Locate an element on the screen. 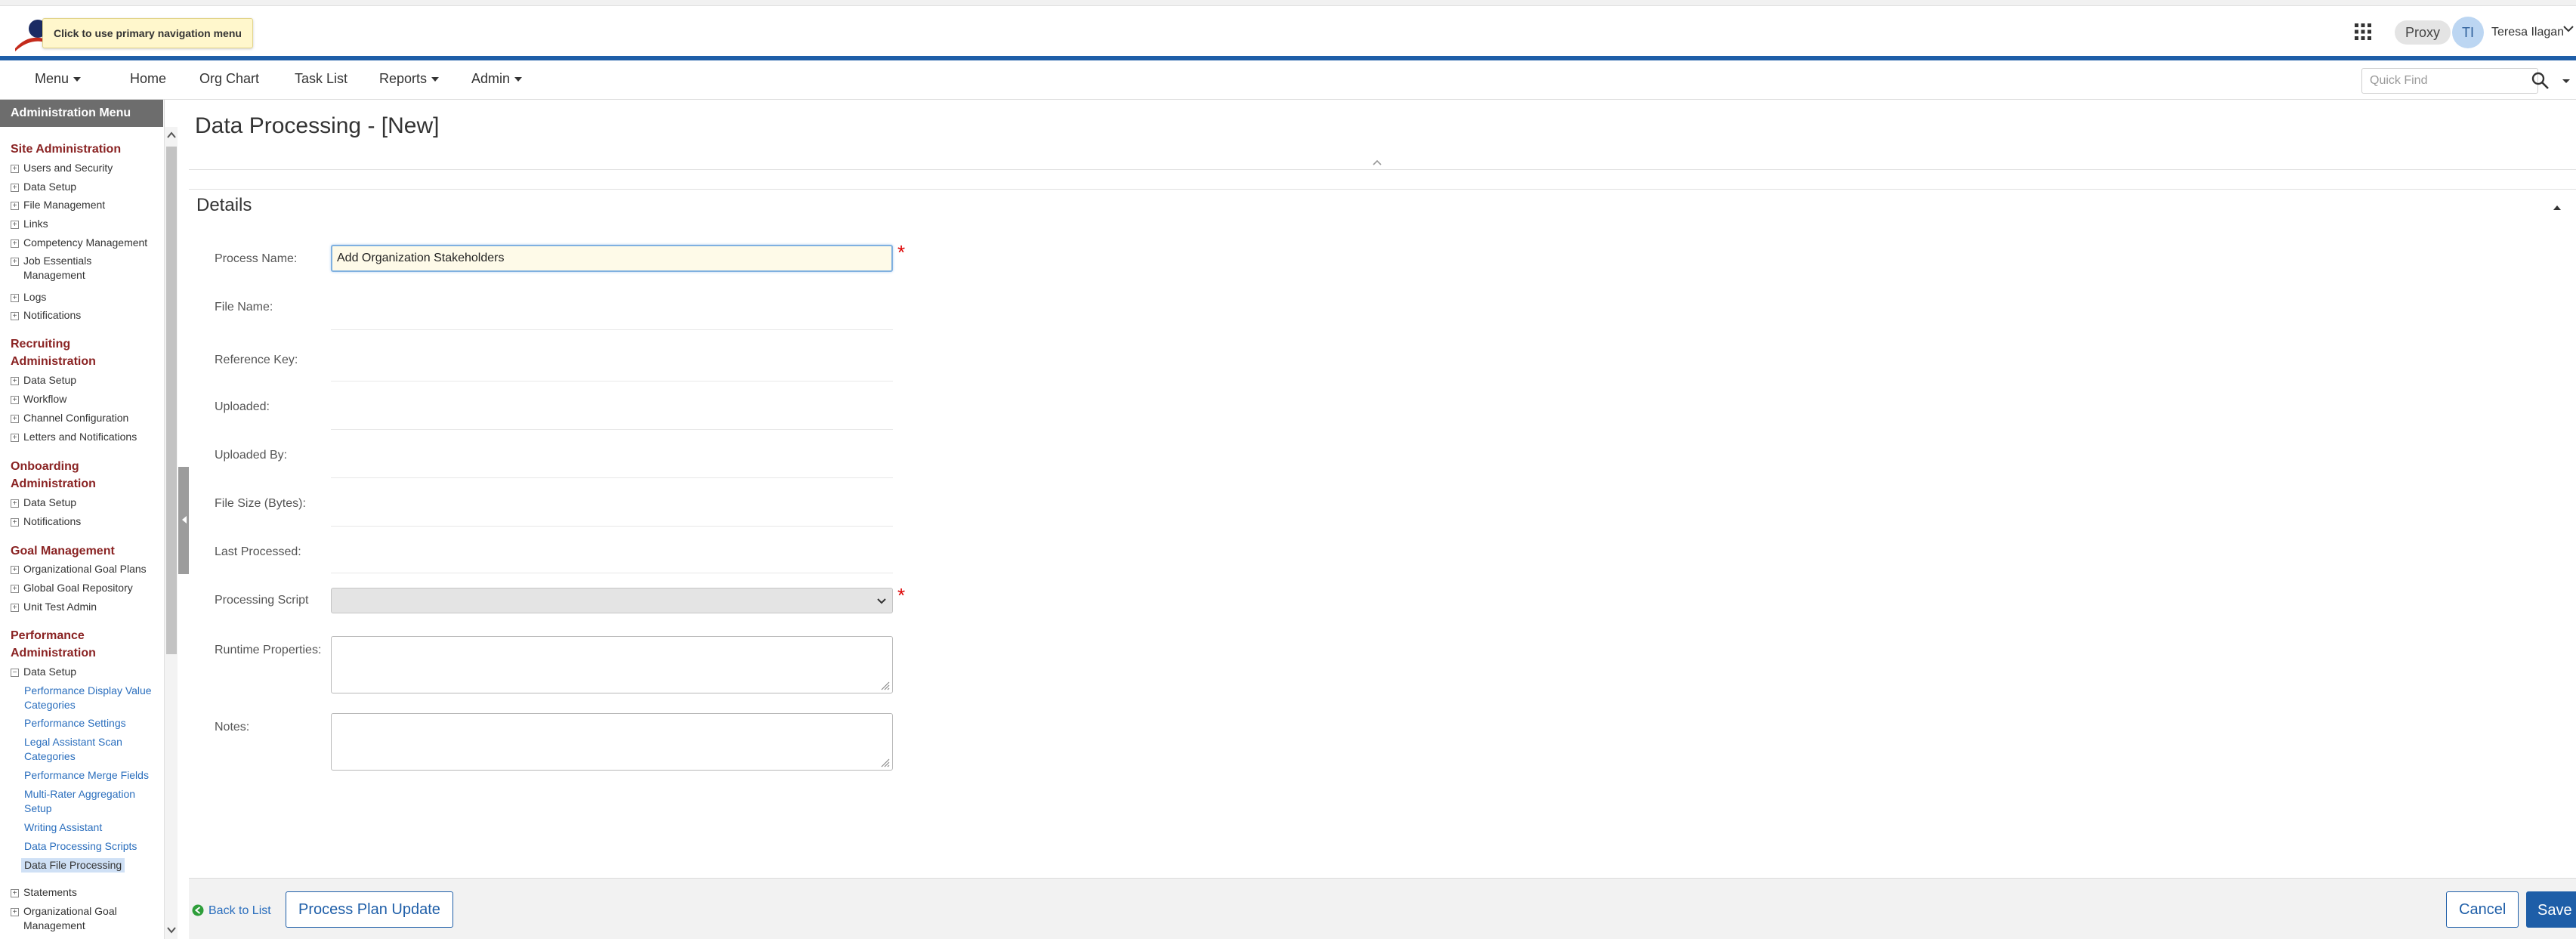 This screenshot has height=939, width=2576. sidebar-link-merge-fields: Performance Merge Fields is located at coordinates (88, 775).